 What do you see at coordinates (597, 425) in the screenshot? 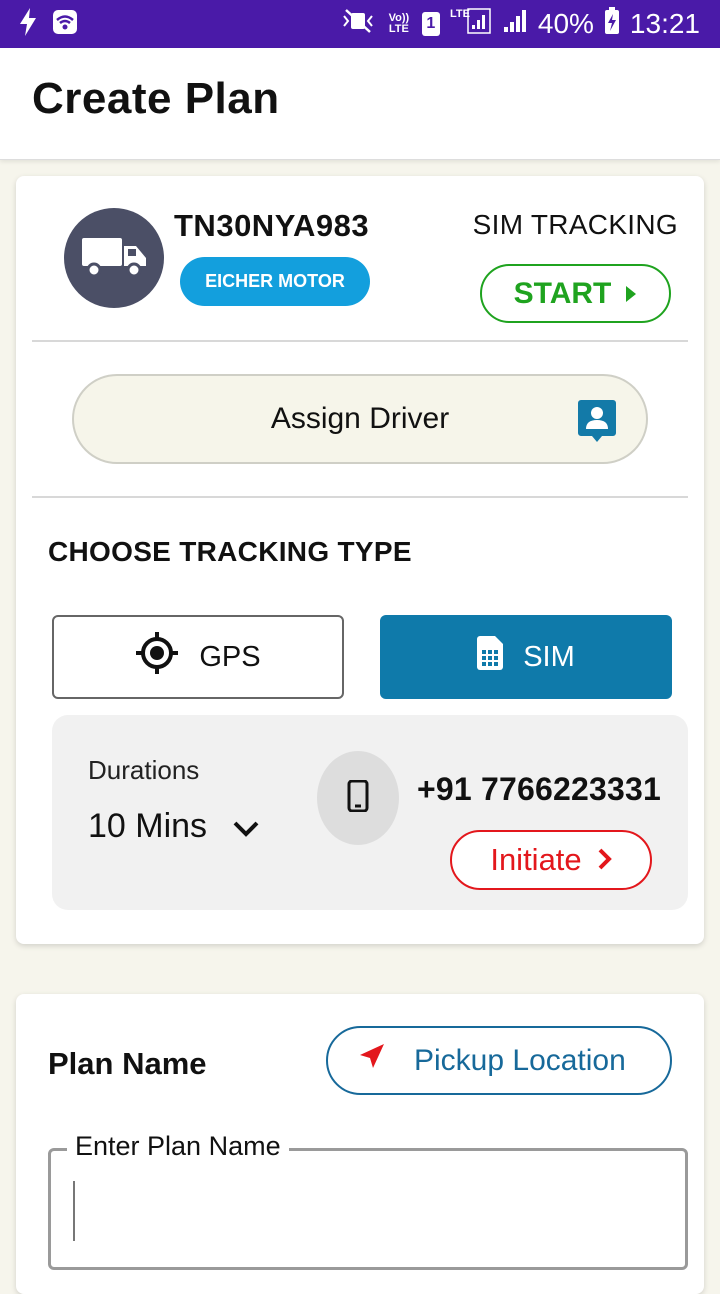
I see `contact-card-icon` at bounding box center [597, 425].